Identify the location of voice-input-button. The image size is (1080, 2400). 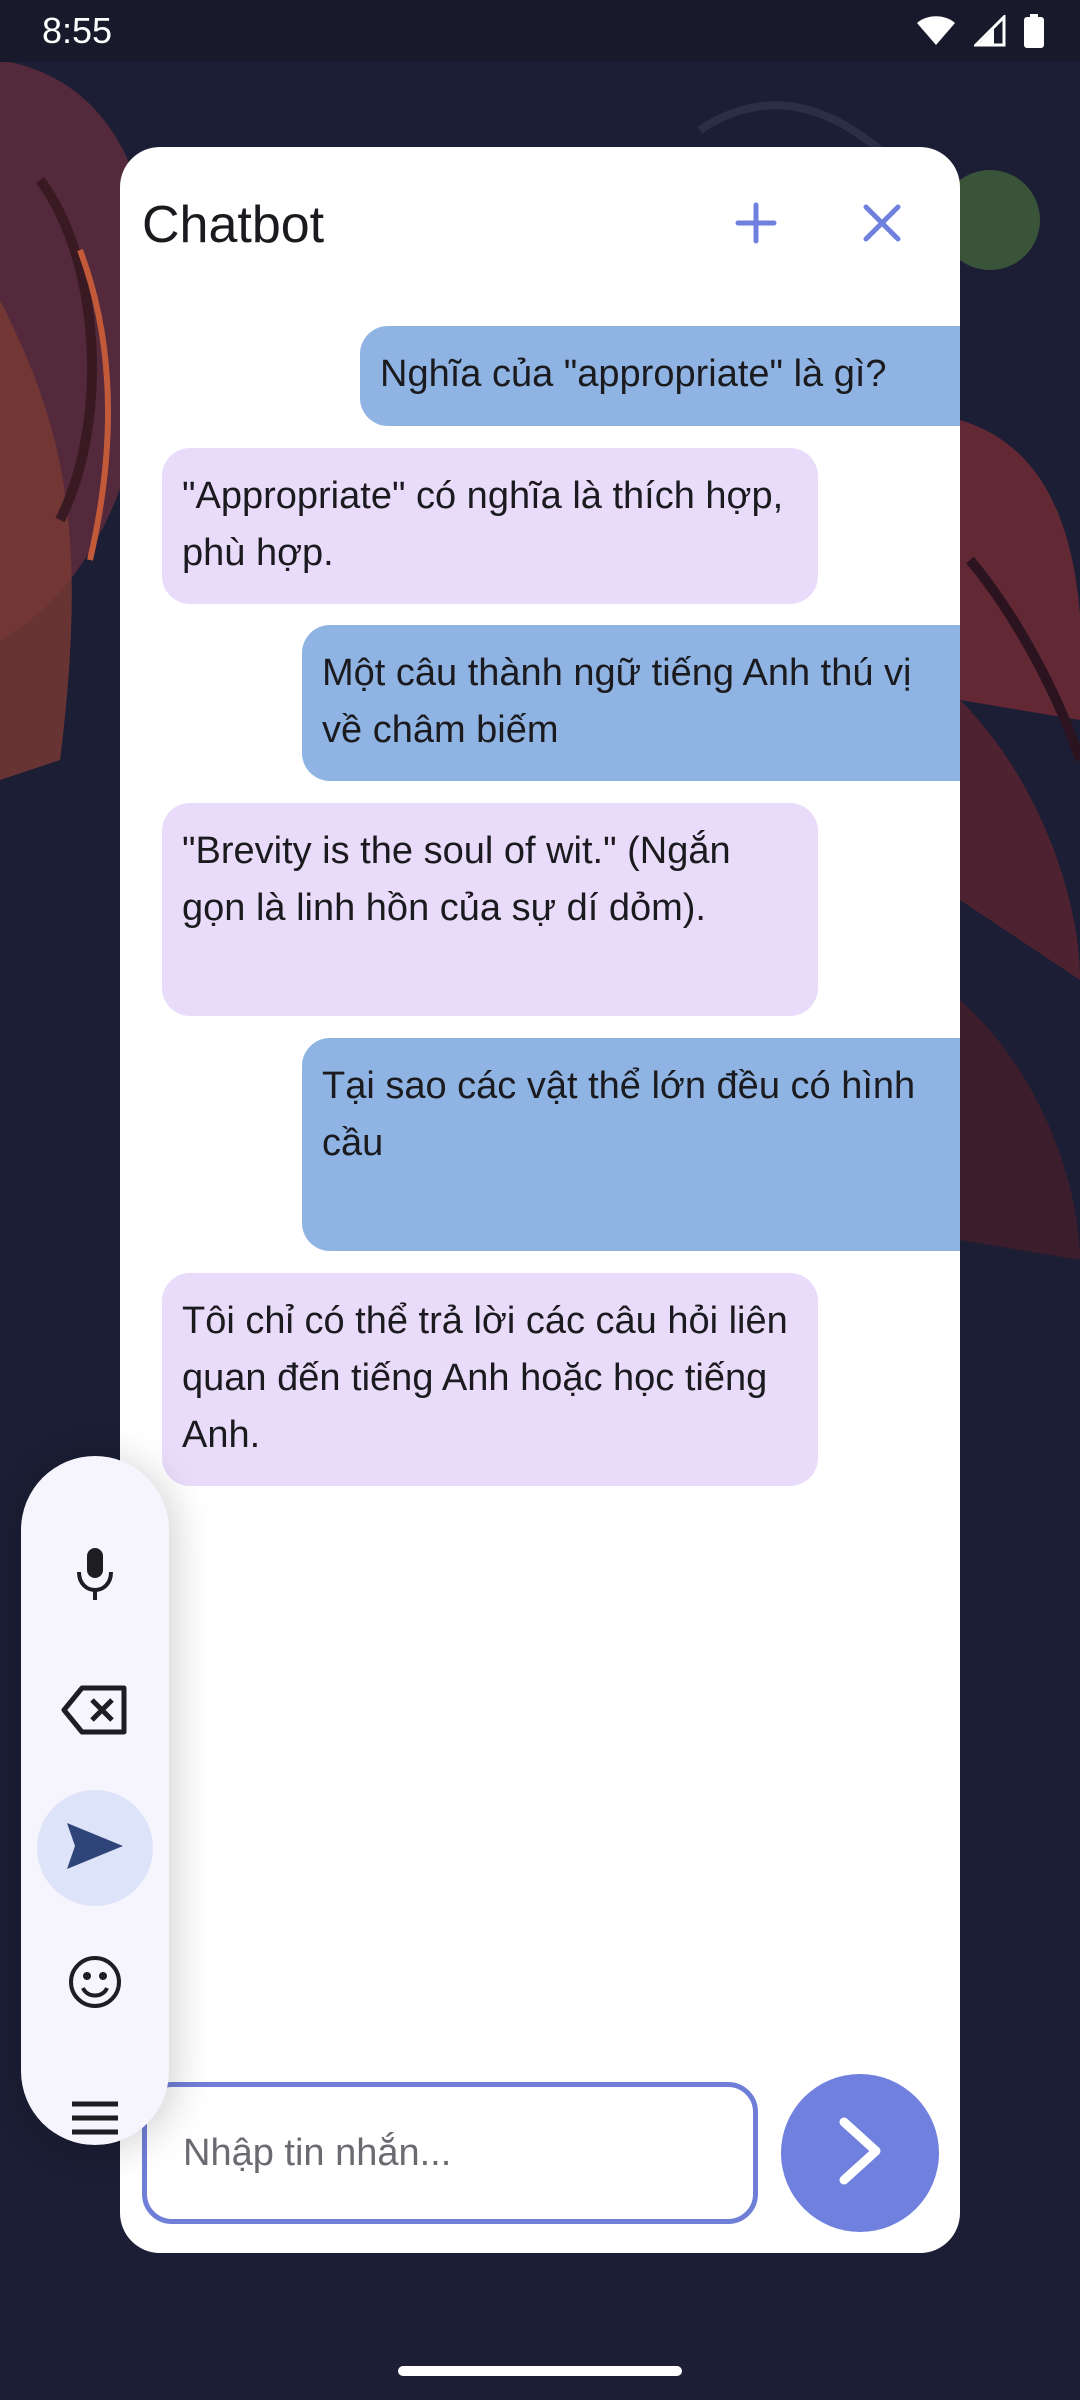
(95, 1576).